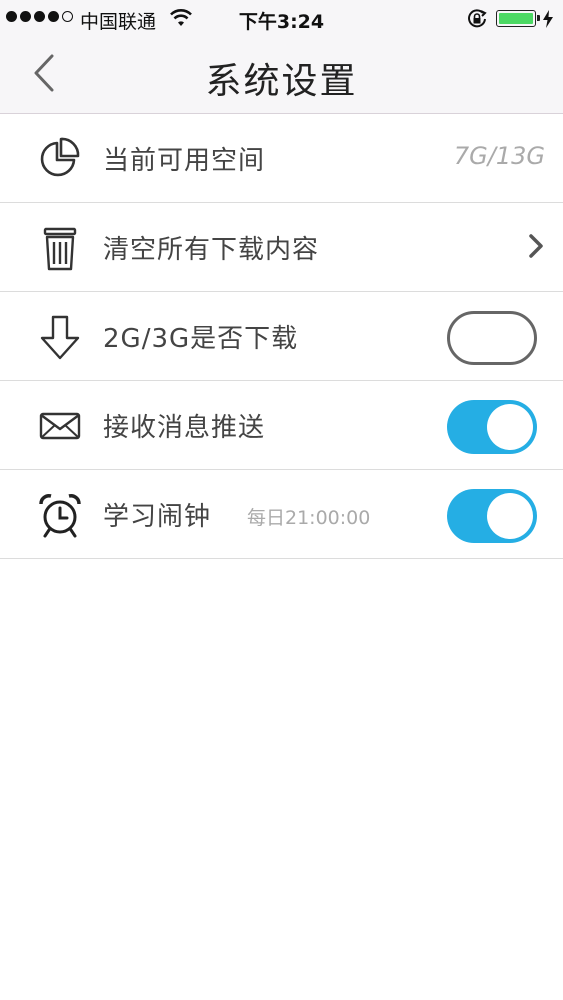 The height and width of the screenshot is (1000, 563). I want to click on setting-row-clear-downloads: 清空所有下载内容, so click(281, 247).